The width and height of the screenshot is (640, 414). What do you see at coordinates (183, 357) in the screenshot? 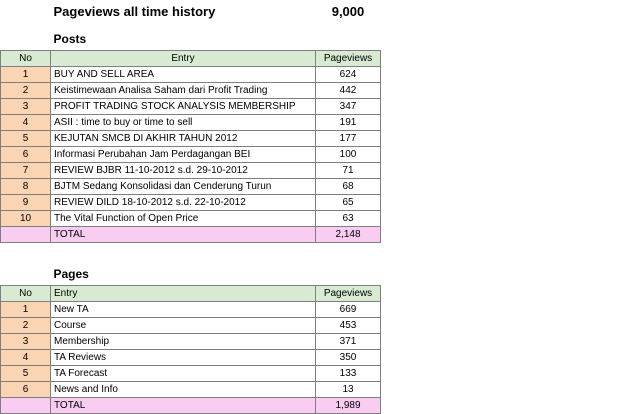
I see `page-cell-entry: TA Reviews` at bounding box center [183, 357].